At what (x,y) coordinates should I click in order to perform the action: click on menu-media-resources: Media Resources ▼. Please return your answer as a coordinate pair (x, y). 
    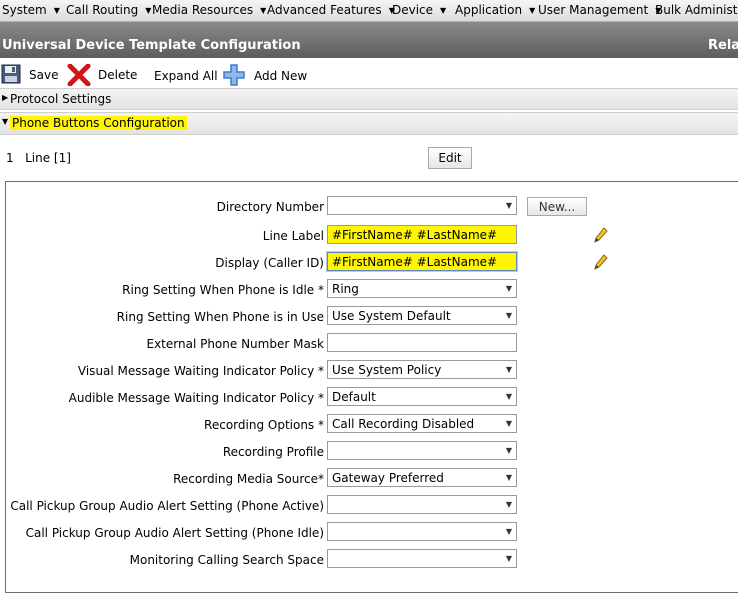
    Looking at the image, I should click on (209, 10).